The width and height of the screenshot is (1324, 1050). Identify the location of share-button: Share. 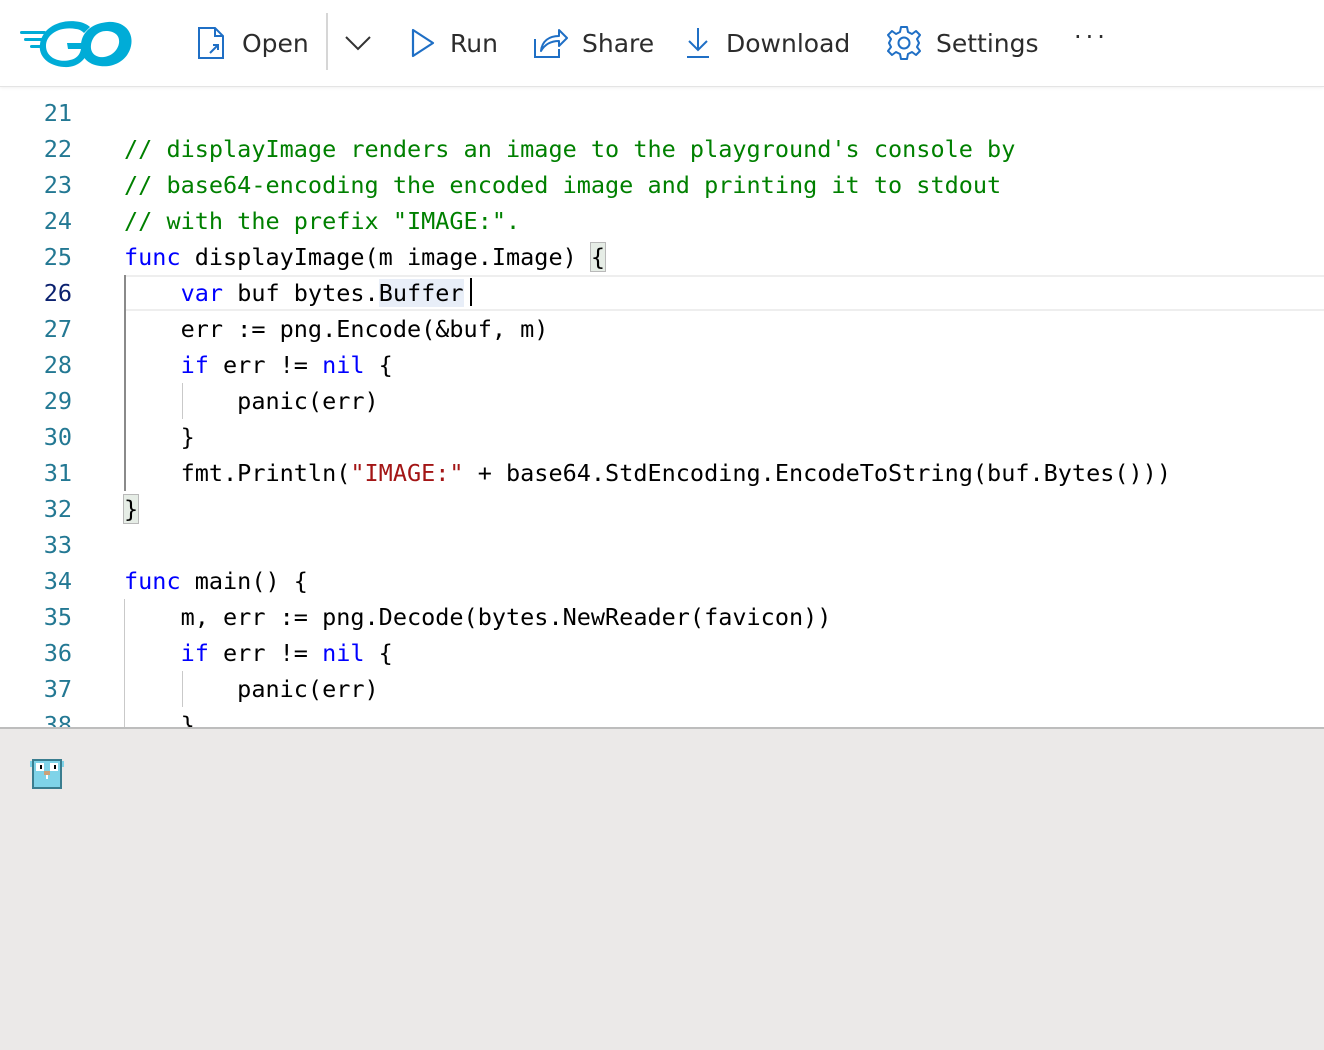
(593, 43).